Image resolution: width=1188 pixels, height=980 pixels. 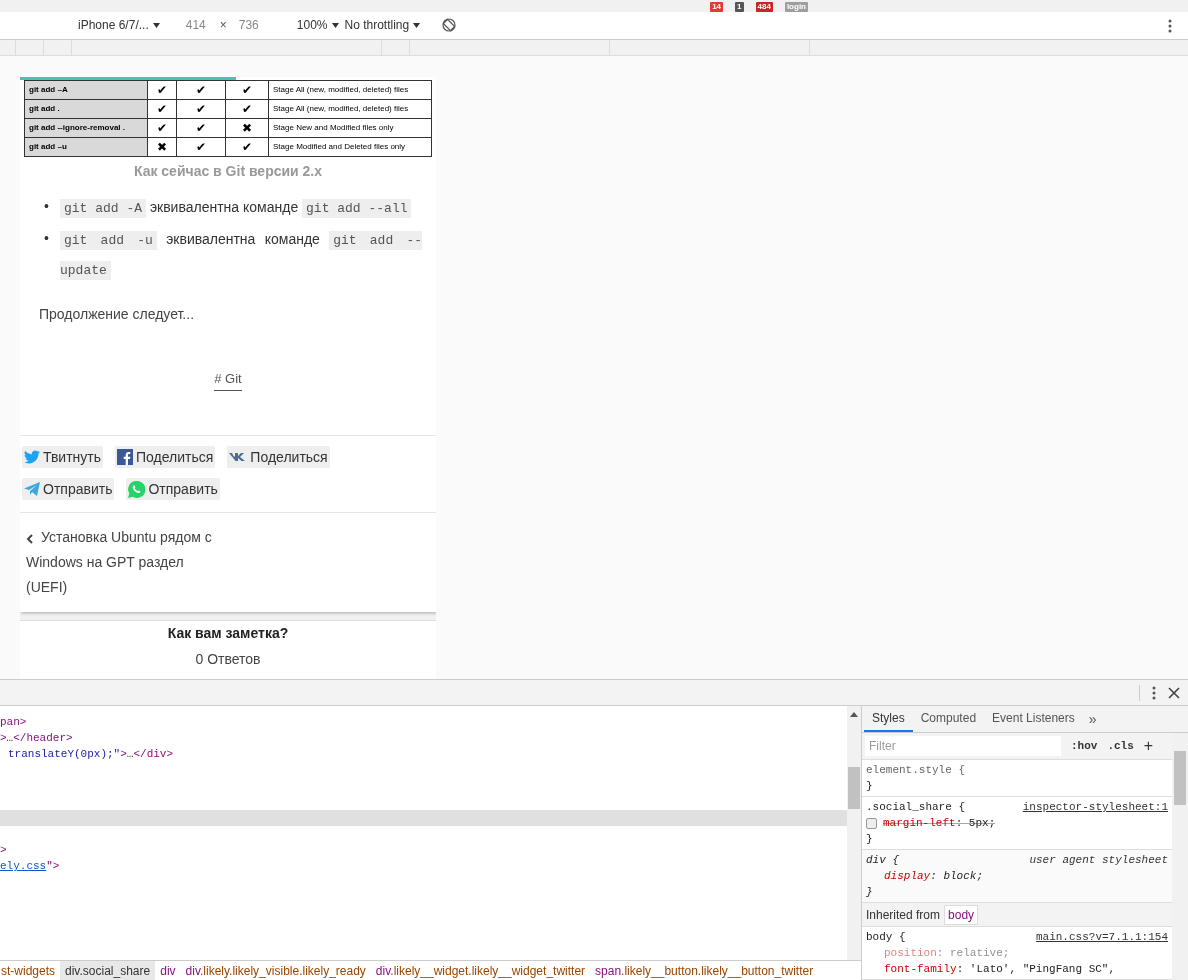 I want to click on bird-icon, so click(x=32, y=457).